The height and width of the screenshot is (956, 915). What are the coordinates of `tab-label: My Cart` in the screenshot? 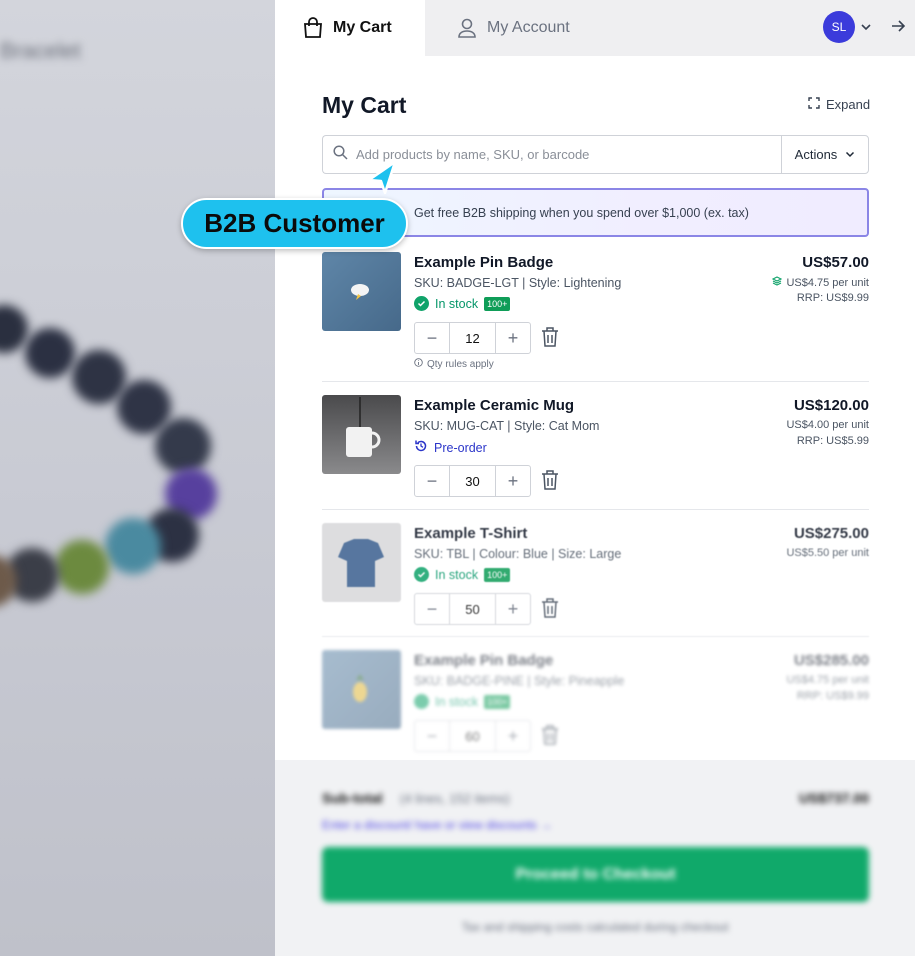 It's located at (362, 27).